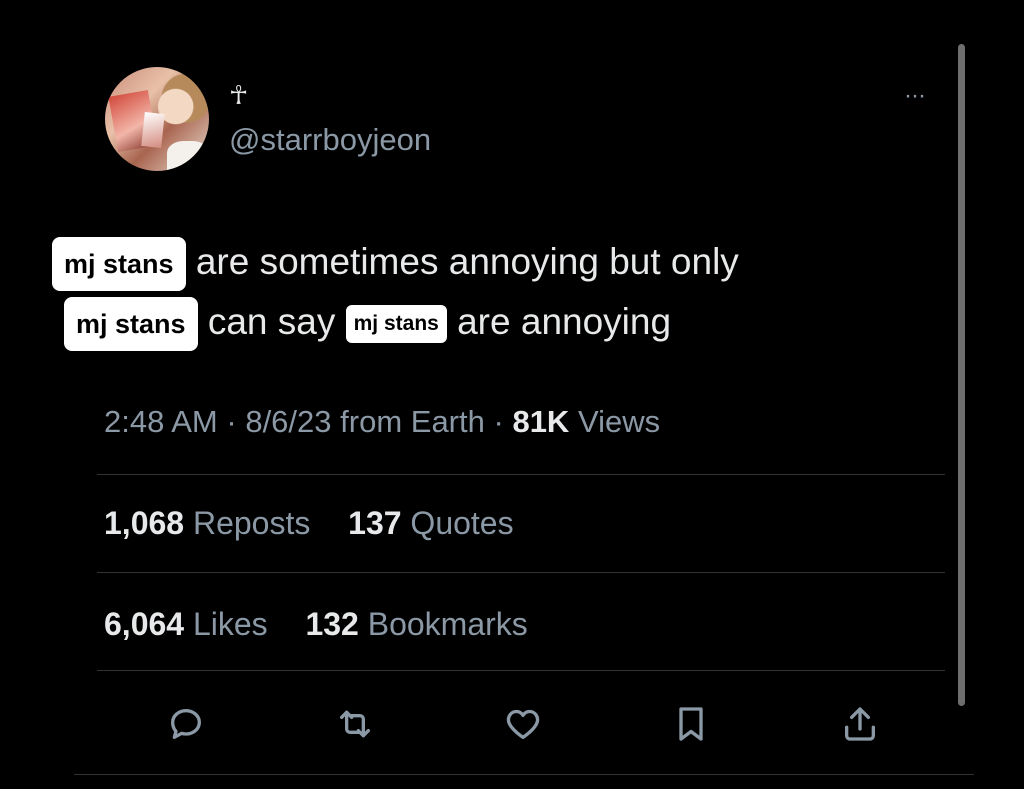 The width and height of the screenshot is (1024, 789). I want to click on avatar, so click(157, 119).